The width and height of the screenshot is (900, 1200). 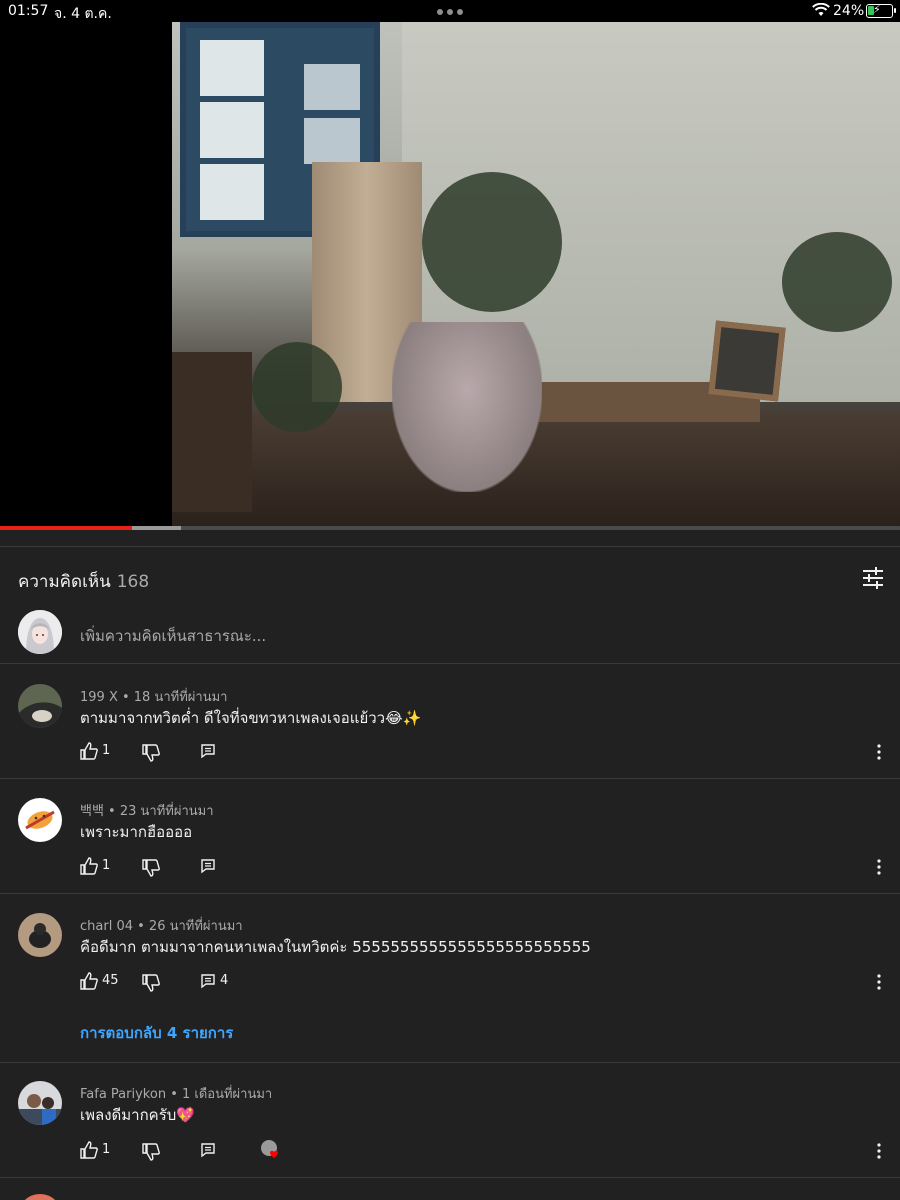 I want to click on comment-text: เพลงดีมากครับ💖, so click(x=137, y=1115).